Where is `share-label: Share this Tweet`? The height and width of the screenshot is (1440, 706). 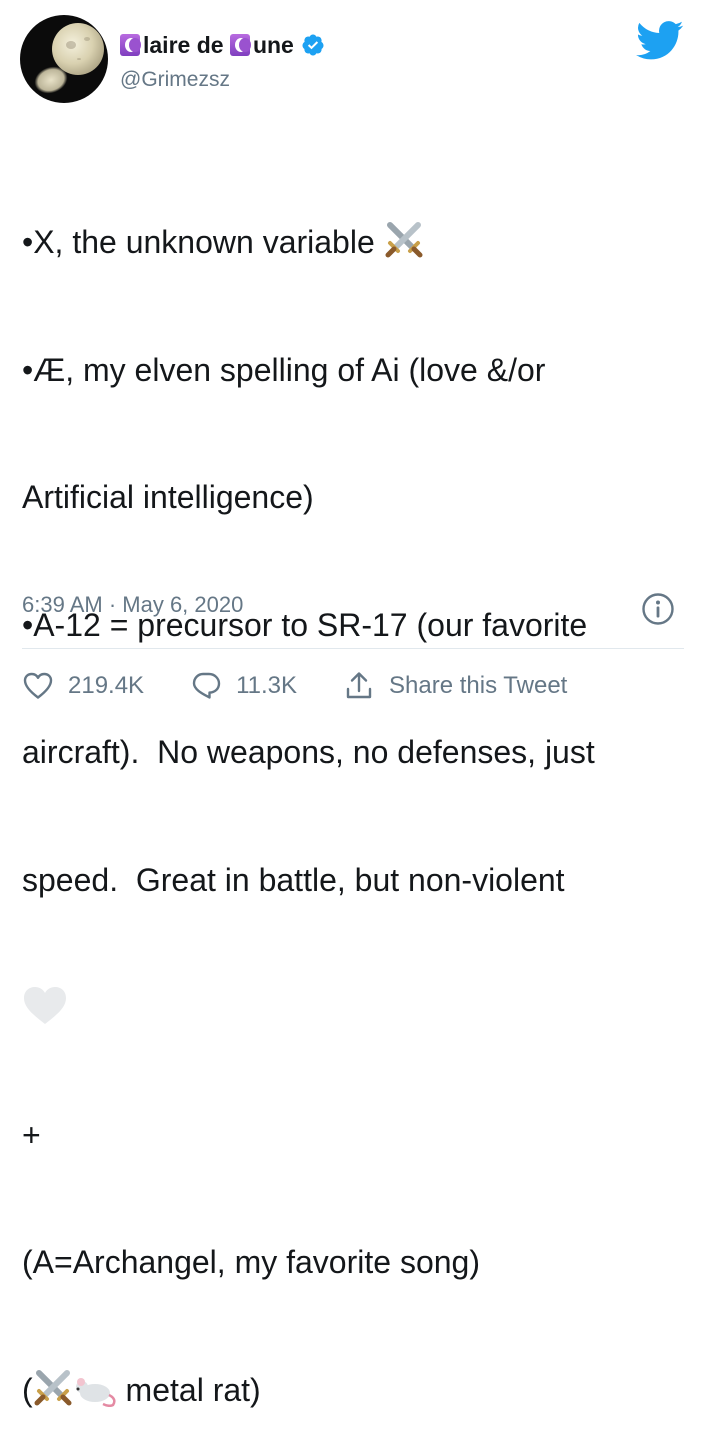
share-label: Share this Tweet is located at coordinates (478, 685).